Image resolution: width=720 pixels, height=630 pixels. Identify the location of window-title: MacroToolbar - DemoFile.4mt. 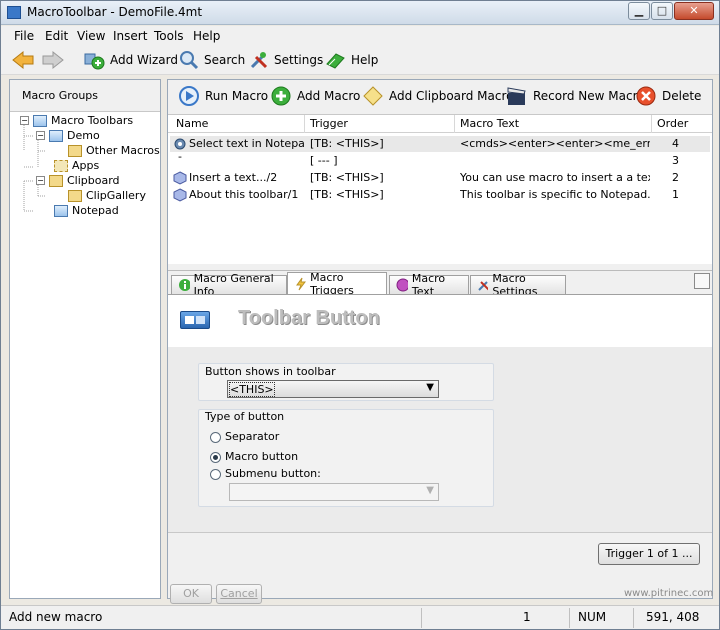
(115, 12).